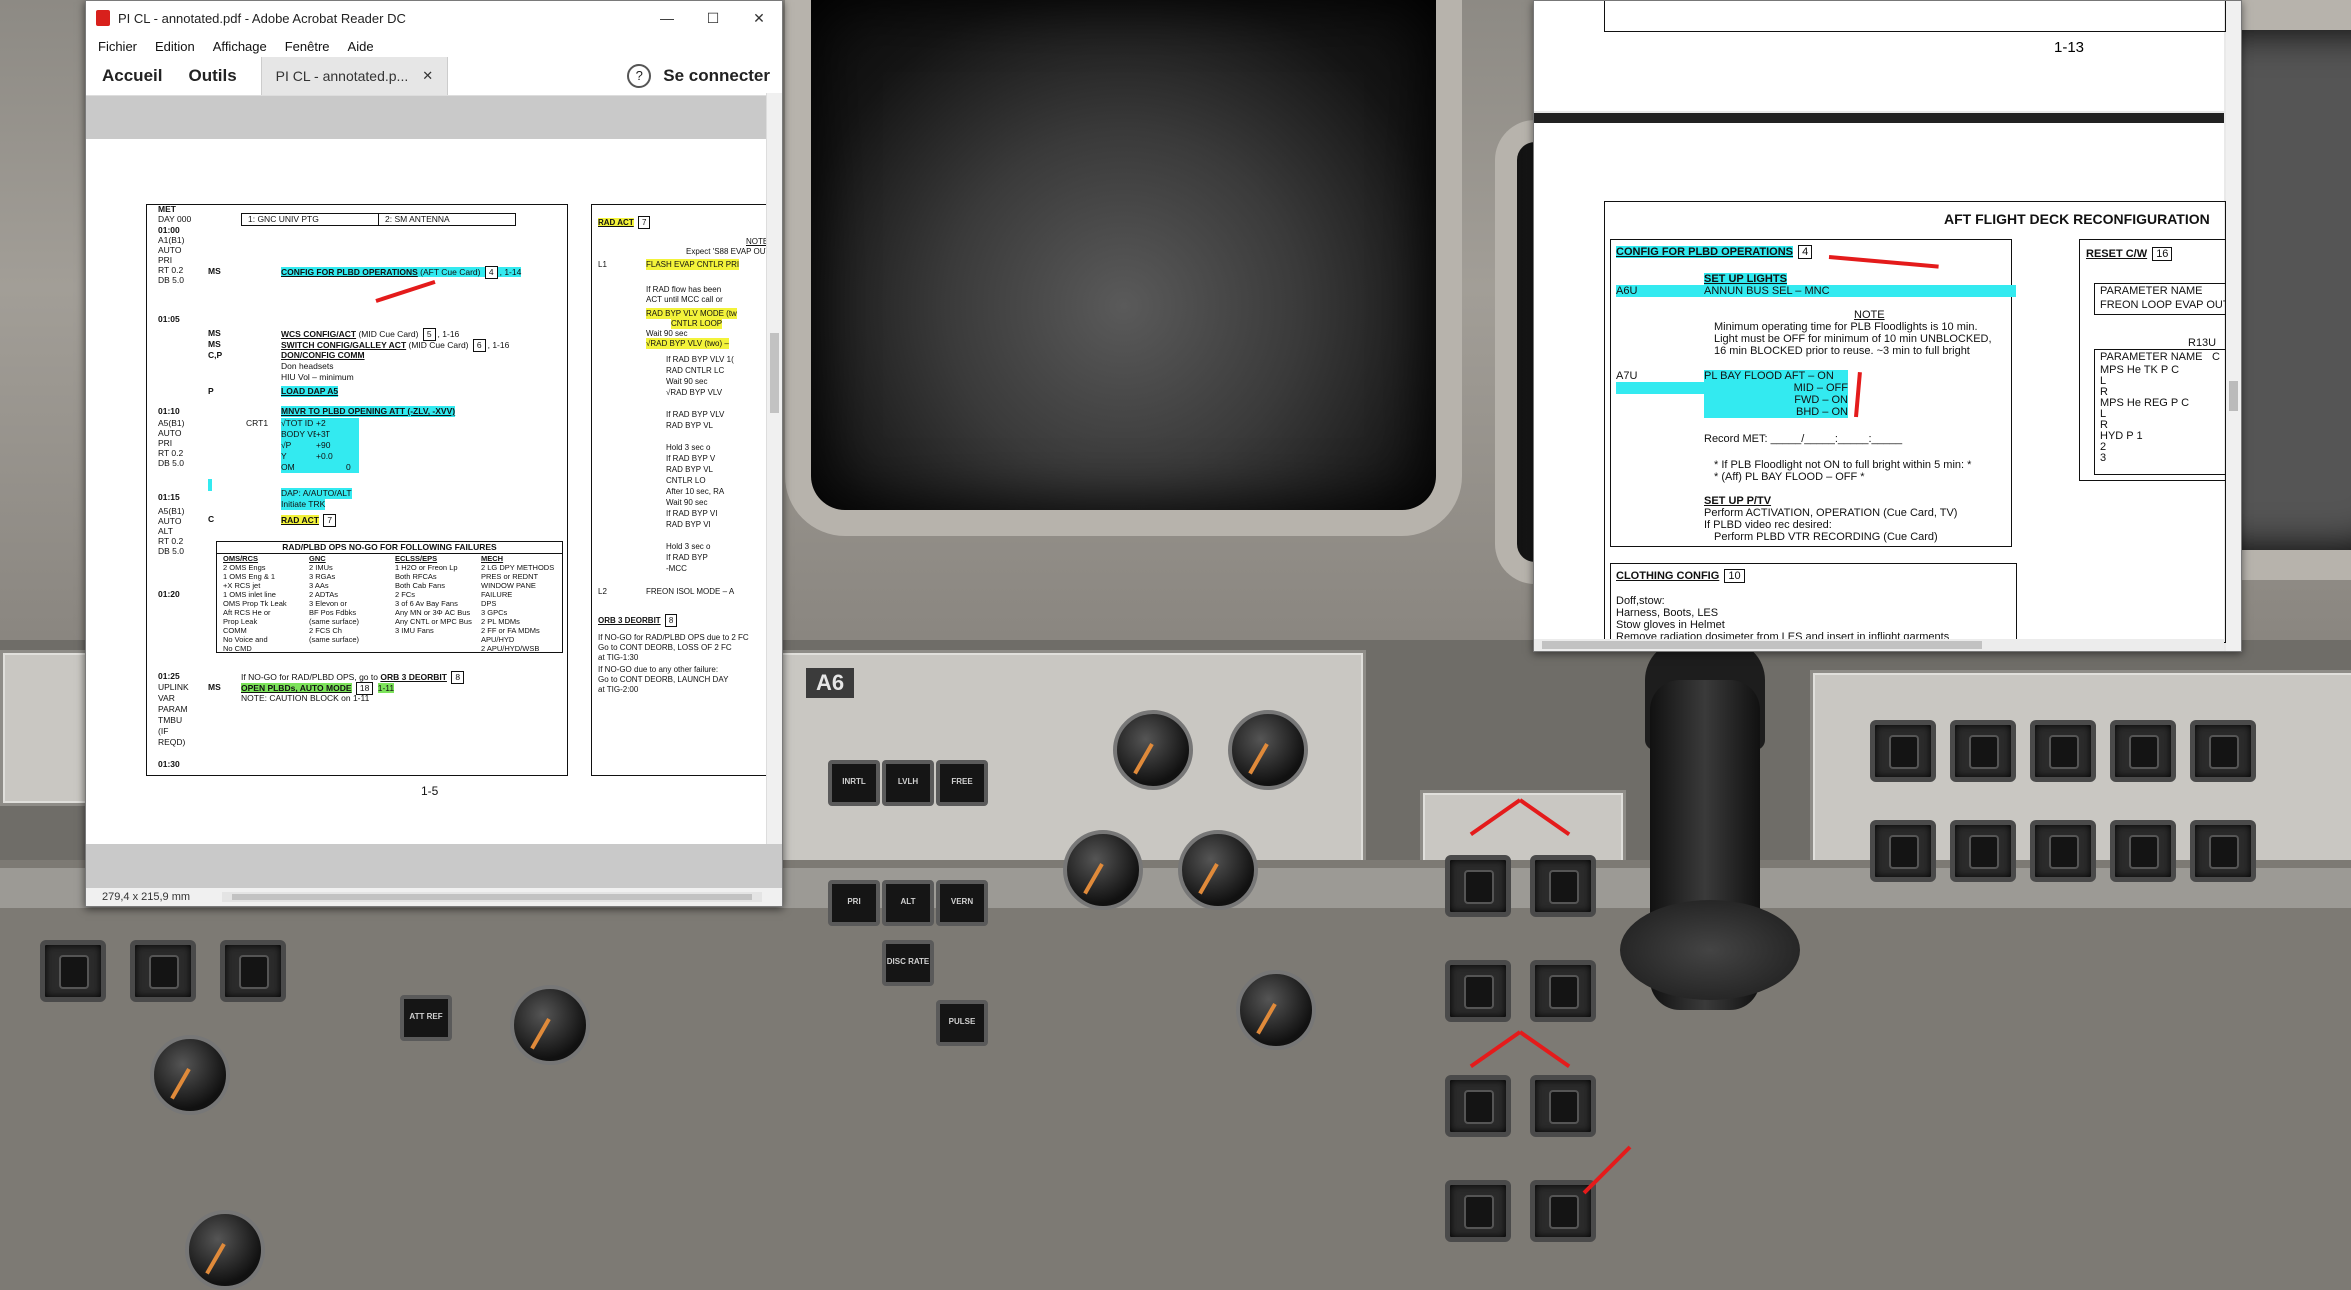  Describe the element at coordinates (2233, 326) in the screenshot. I see `vertical-scrollbar-right` at that location.